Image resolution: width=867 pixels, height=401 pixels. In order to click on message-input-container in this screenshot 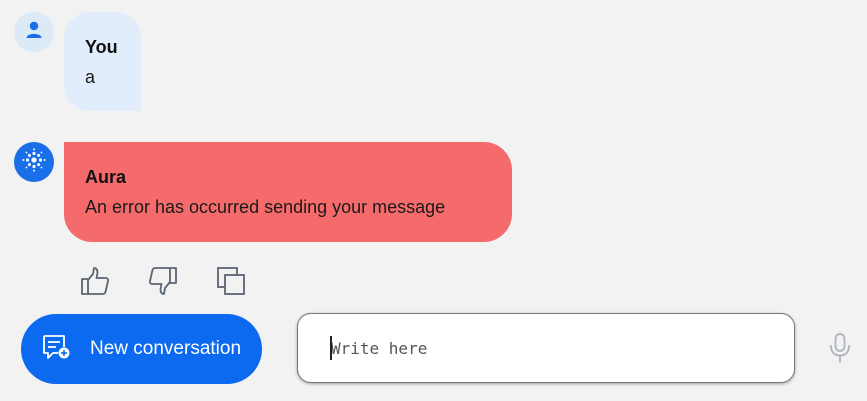, I will do `click(546, 348)`.